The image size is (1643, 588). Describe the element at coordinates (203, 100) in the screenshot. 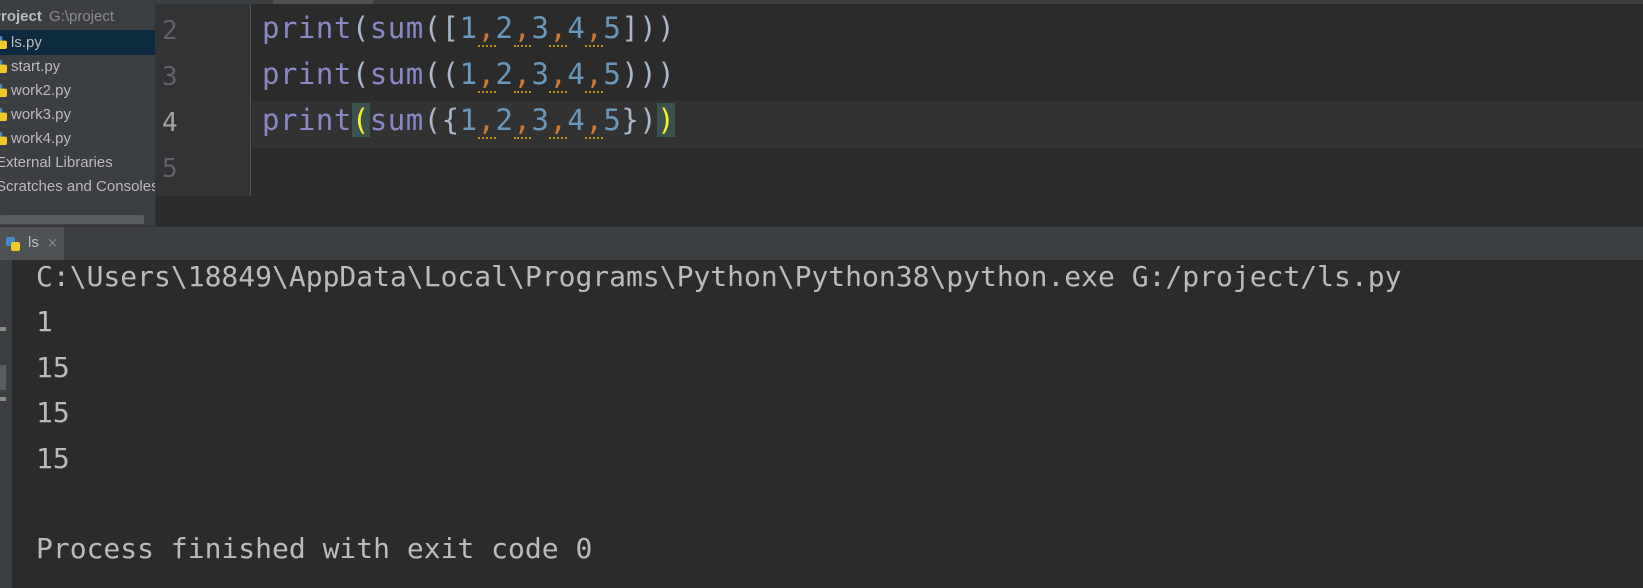

I see `editor-gutter: 2 3 4 5` at that location.